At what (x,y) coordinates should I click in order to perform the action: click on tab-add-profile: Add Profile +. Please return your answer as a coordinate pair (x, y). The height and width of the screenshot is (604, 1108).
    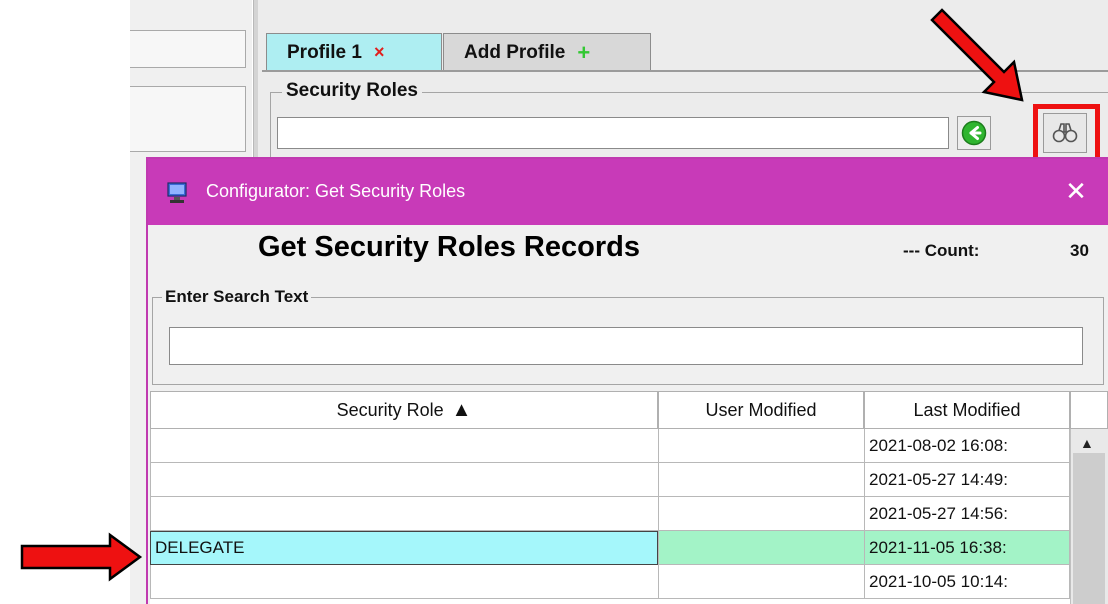
    Looking at the image, I should click on (547, 52).